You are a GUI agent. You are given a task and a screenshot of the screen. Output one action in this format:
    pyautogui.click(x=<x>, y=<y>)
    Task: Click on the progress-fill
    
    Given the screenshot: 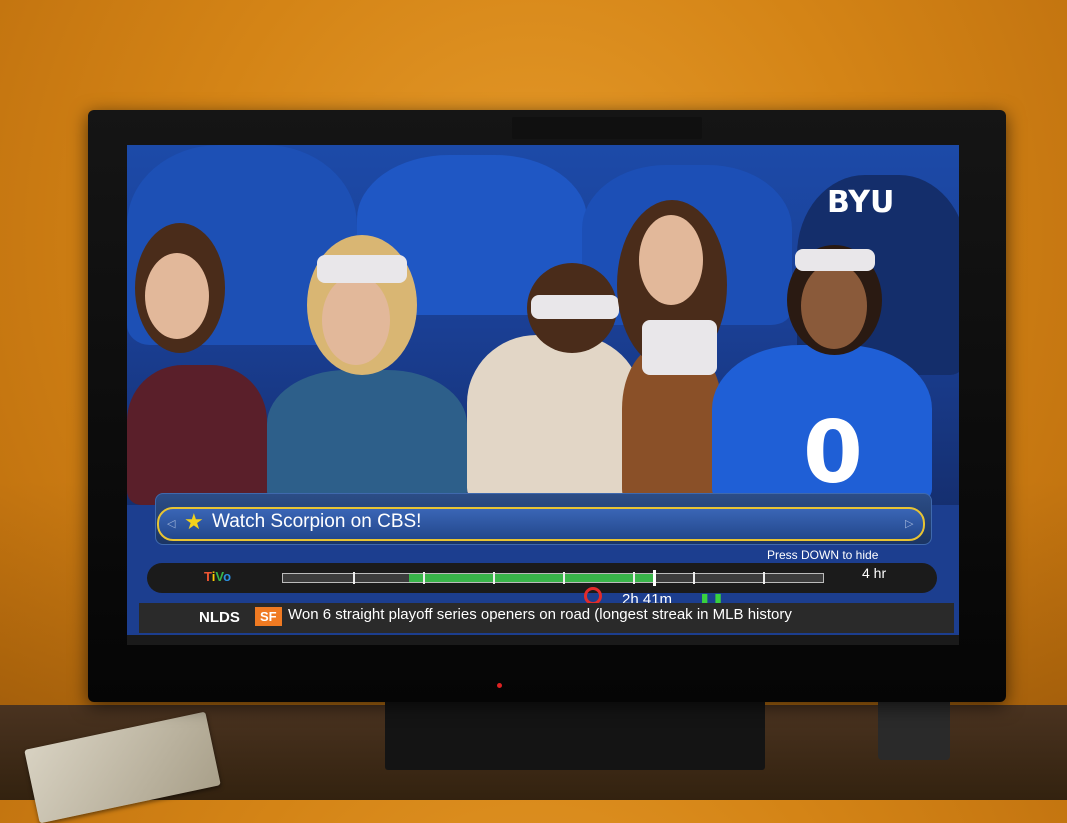 What is the action you would take?
    pyautogui.click(x=531, y=578)
    